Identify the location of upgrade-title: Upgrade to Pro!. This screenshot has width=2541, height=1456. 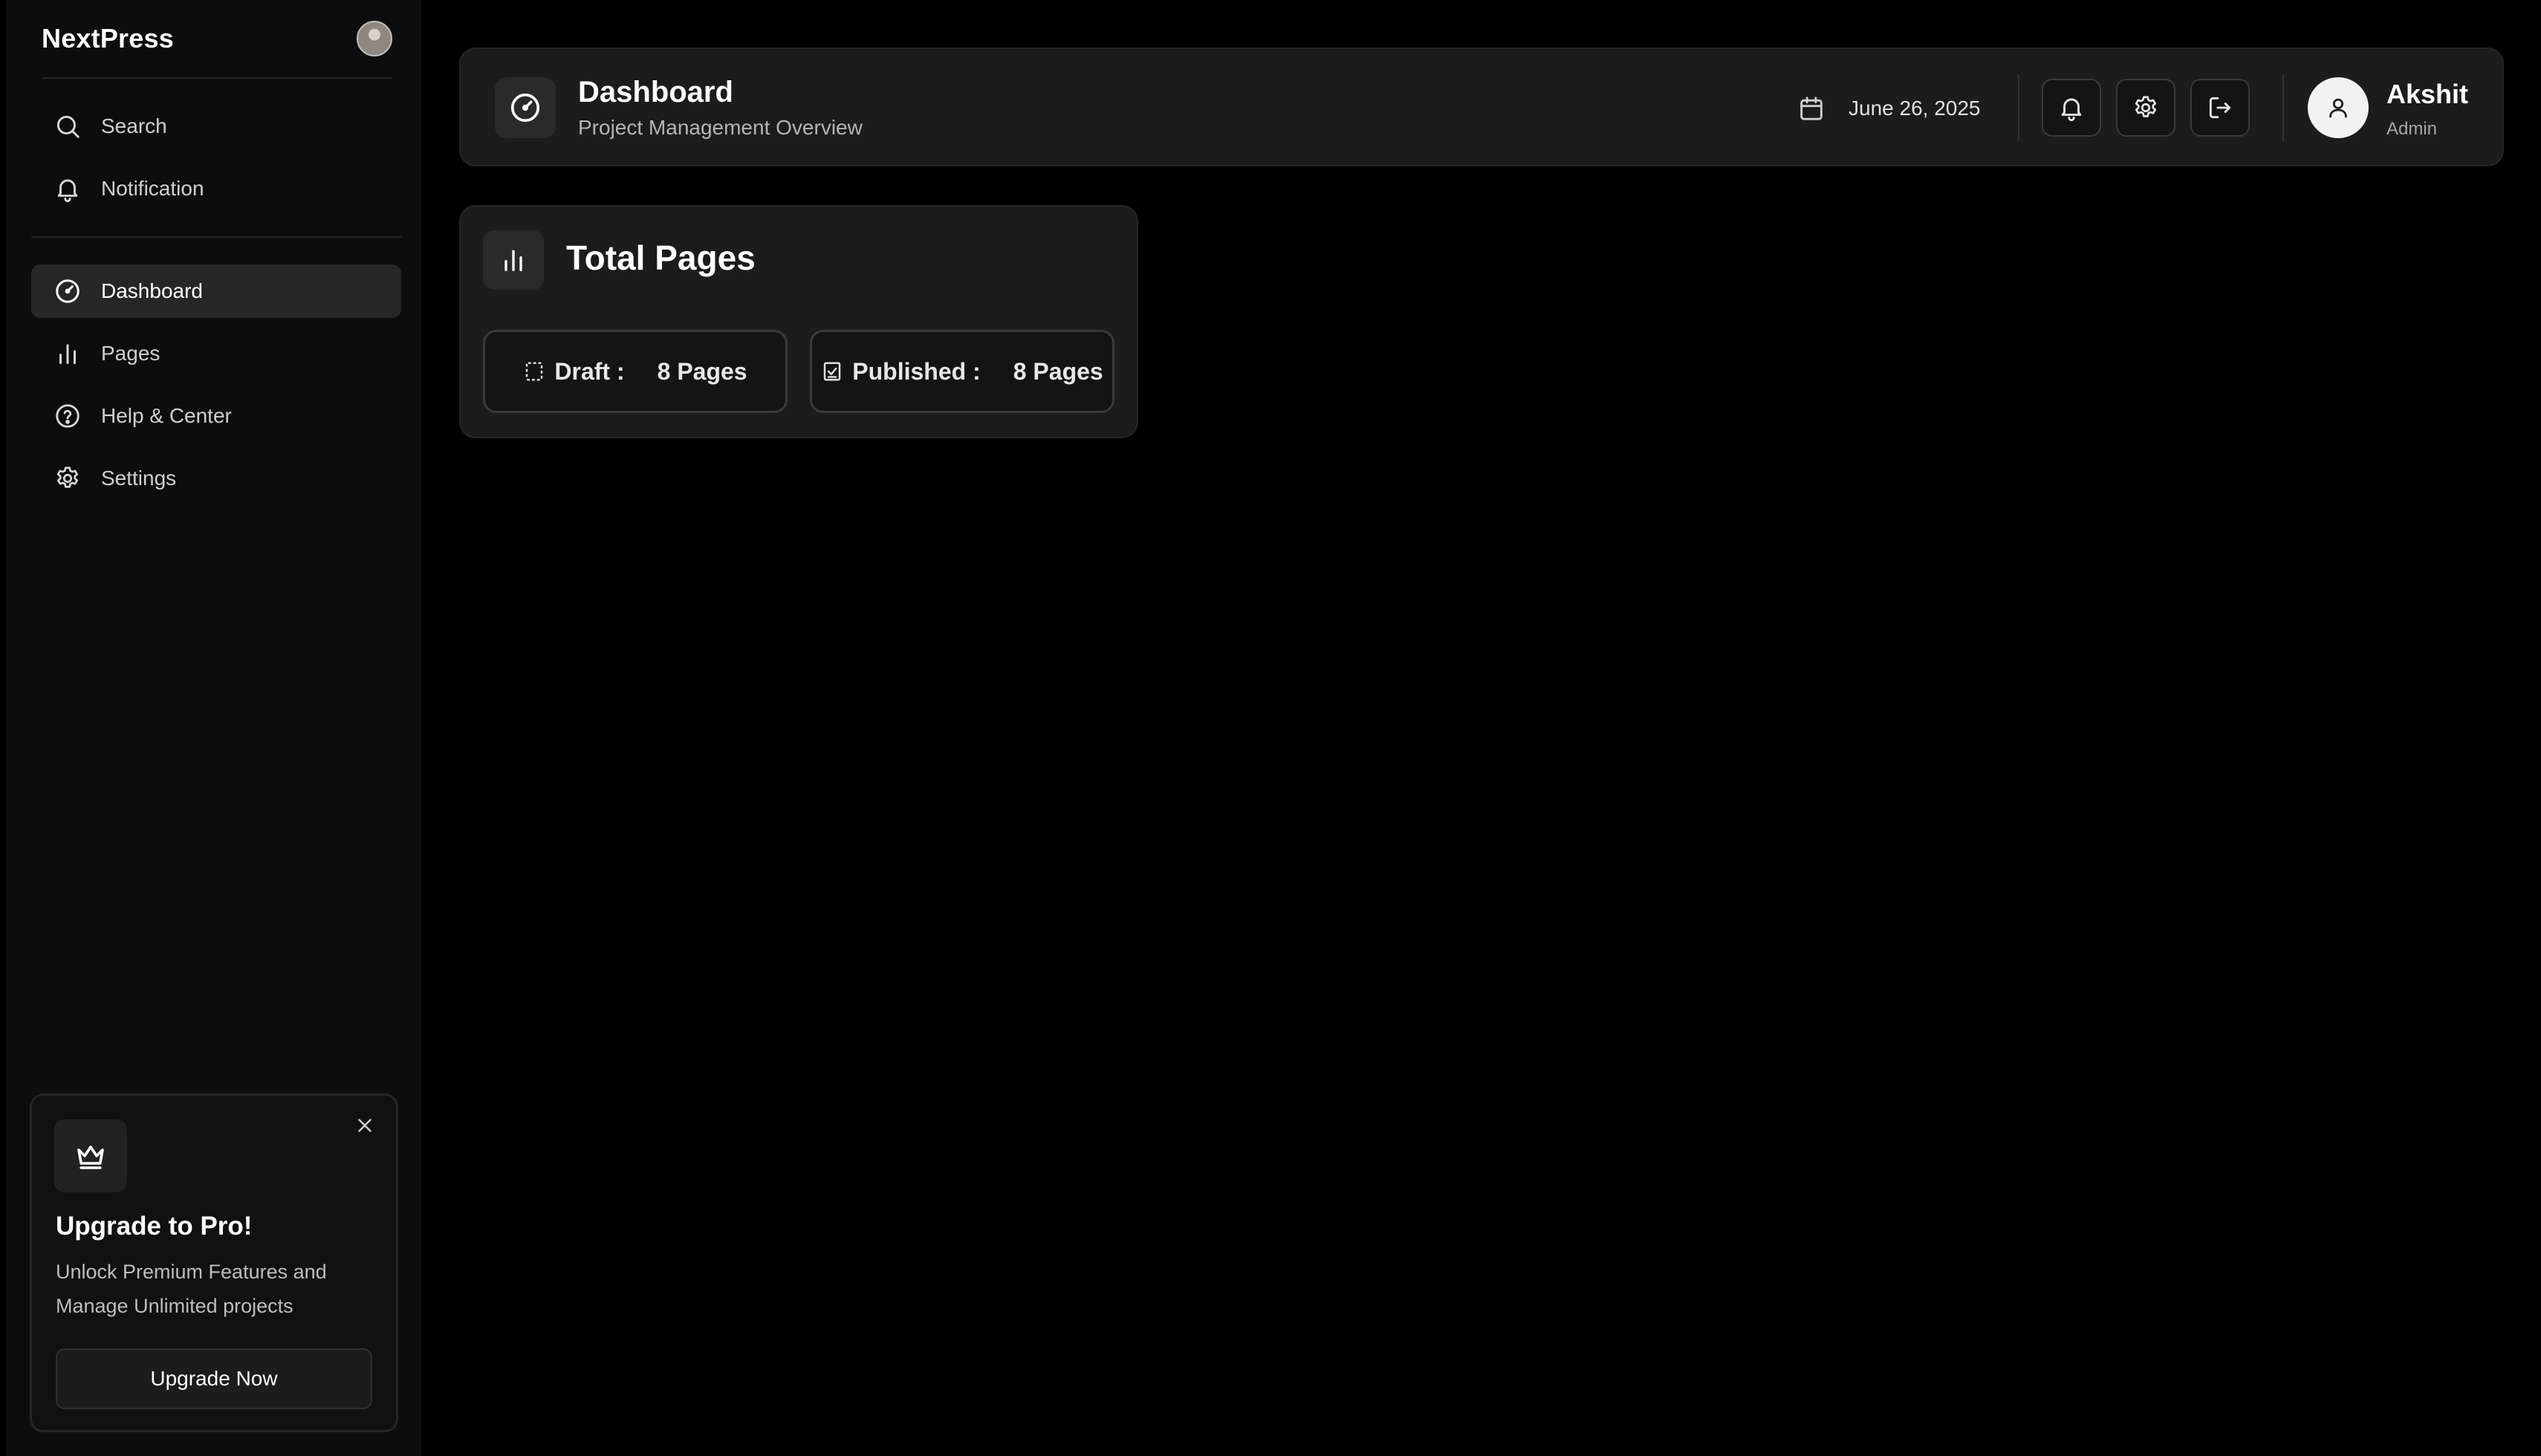
(154, 1226).